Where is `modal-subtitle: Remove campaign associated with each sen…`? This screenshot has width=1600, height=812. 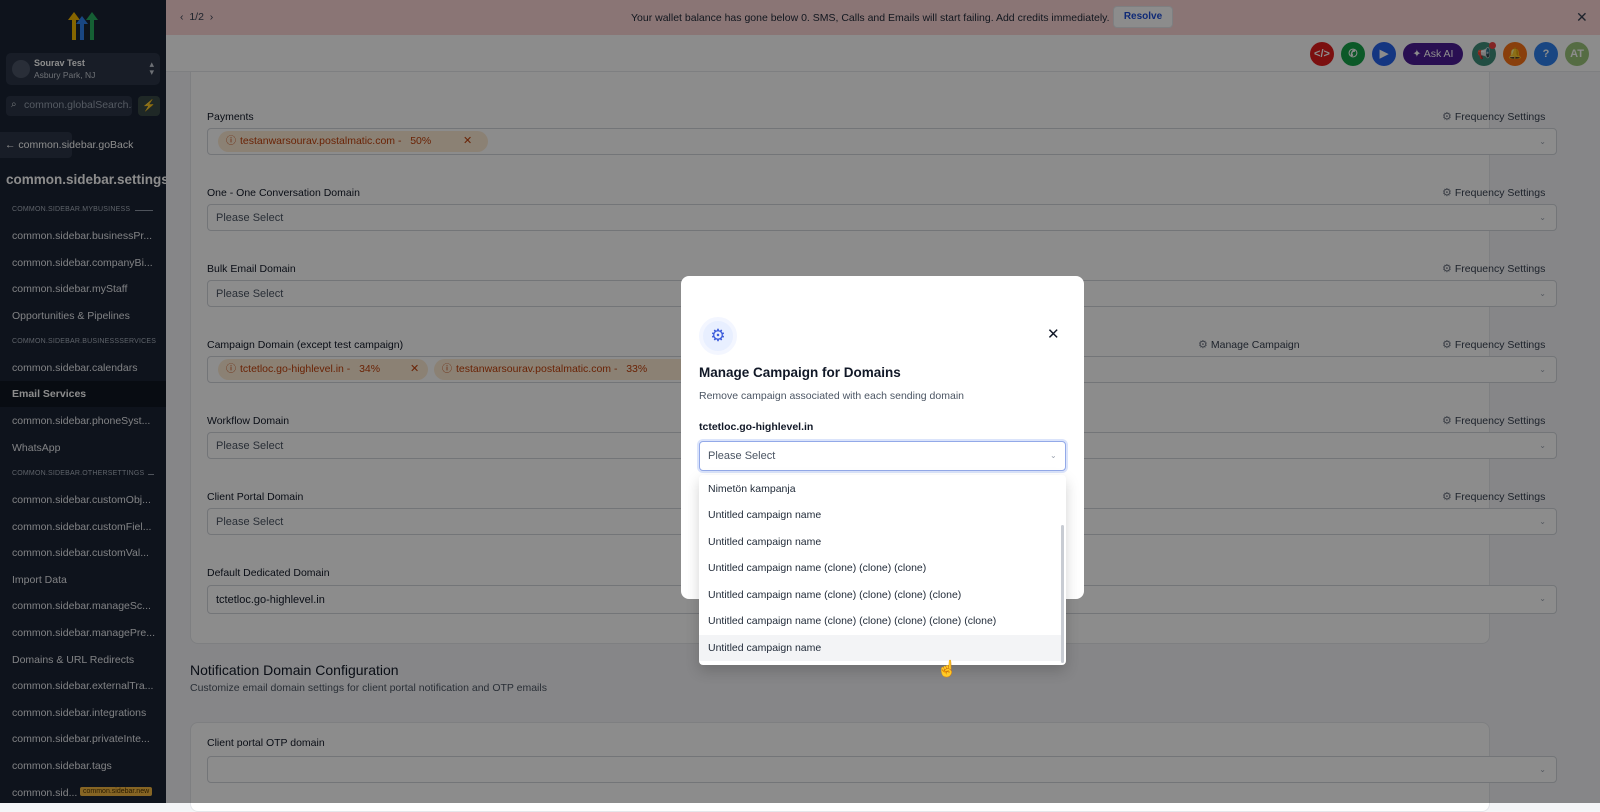 modal-subtitle: Remove campaign associated with each sen… is located at coordinates (831, 396).